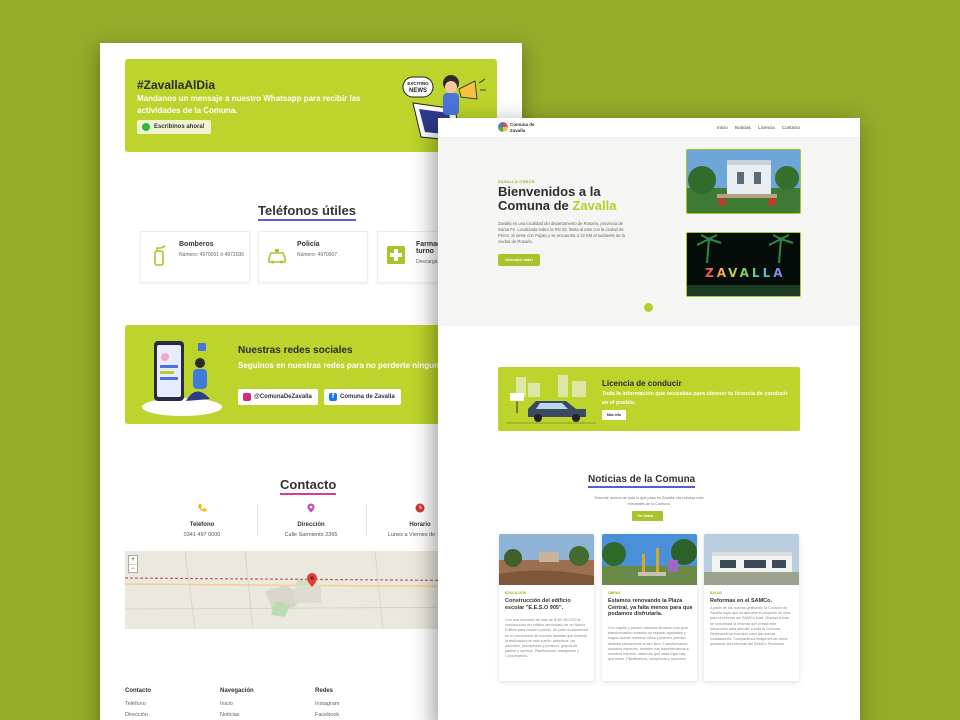 The image size is (960, 720). Describe the element at coordinates (642, 481) in the screenshot. I see `news-section-title: Noticias de la Comuna` at that location.